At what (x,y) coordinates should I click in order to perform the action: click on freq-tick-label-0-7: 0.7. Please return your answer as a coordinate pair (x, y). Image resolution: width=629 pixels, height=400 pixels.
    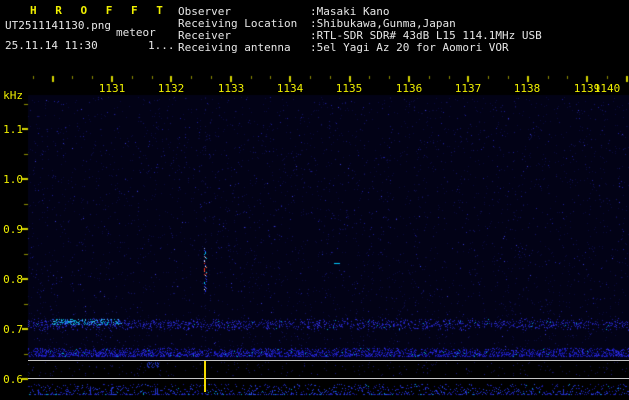
    Looking at the image, I should click on (13, 329).